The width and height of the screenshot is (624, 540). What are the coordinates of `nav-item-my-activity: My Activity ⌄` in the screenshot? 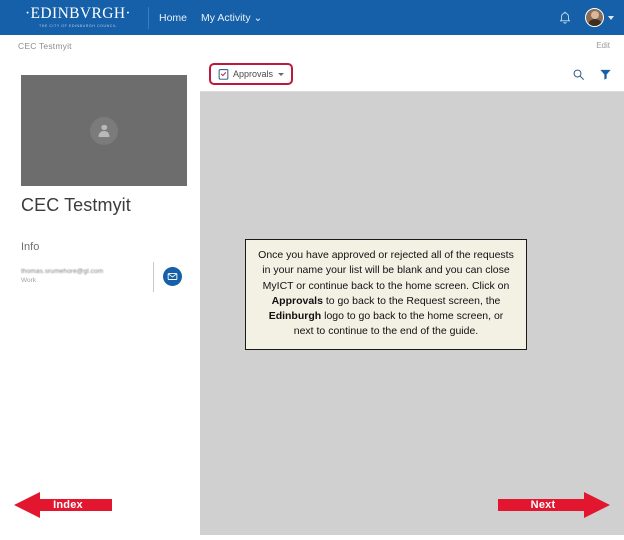 It's located at (231, 18).